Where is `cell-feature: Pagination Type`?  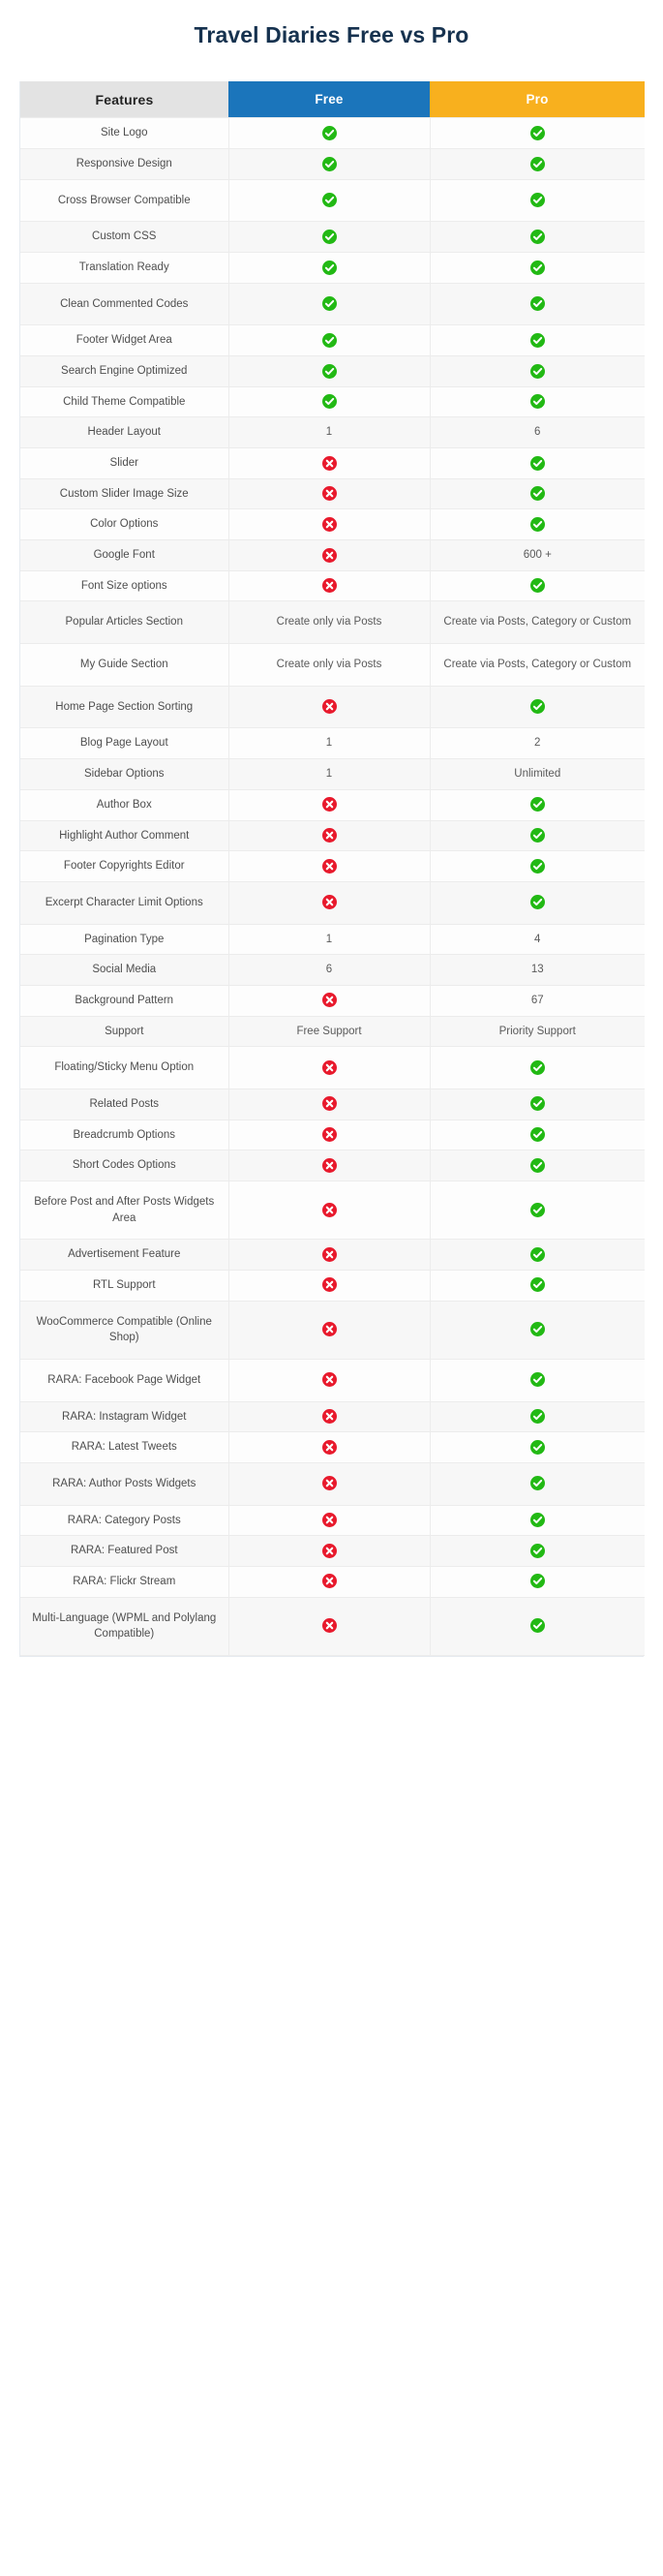
cell-feature: Pagination Type is located at coordinates (124, 939).